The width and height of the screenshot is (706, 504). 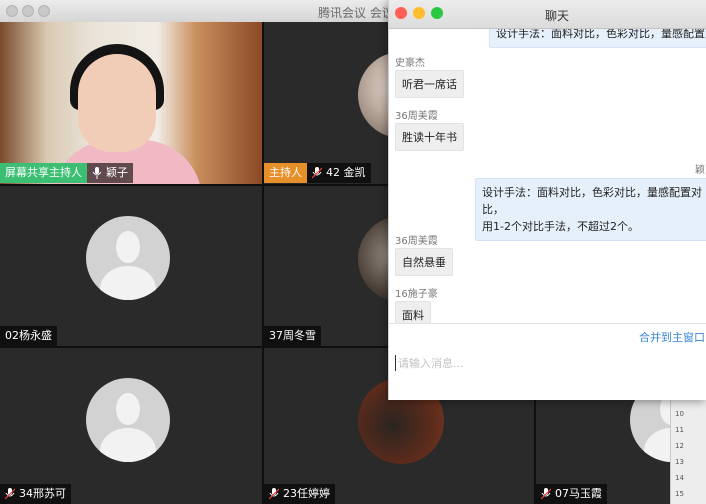 I want to click on minimize-window-button, so click(x=28, y=11).